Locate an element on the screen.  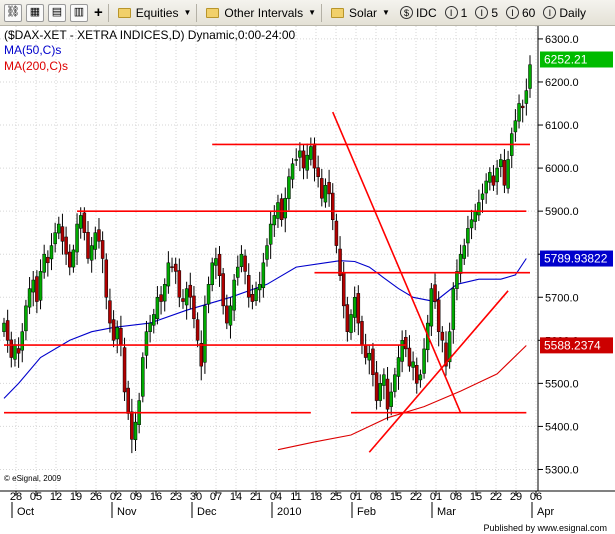
interval-5-icon: I is located at coordinates (482, 12).